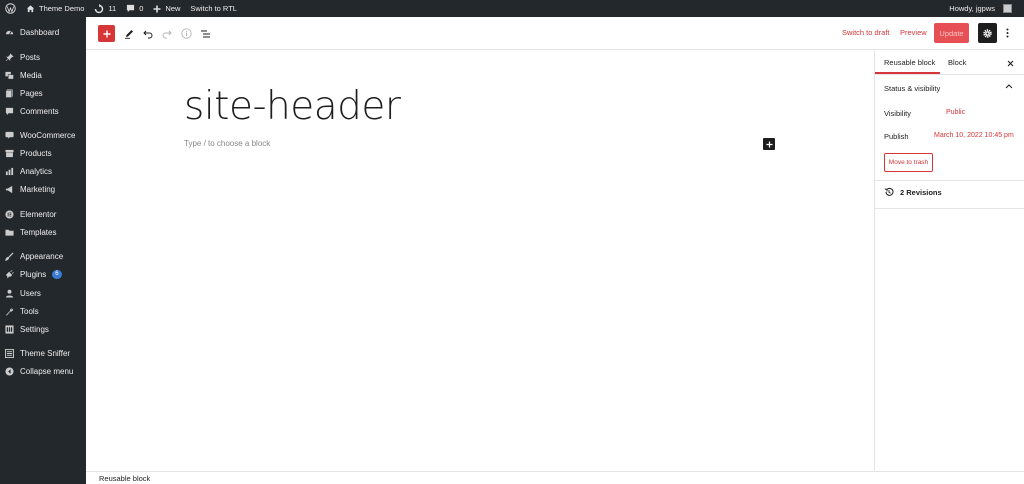 The image size is (1024, 484). I want to click on plug-icon, so click(9, 274).